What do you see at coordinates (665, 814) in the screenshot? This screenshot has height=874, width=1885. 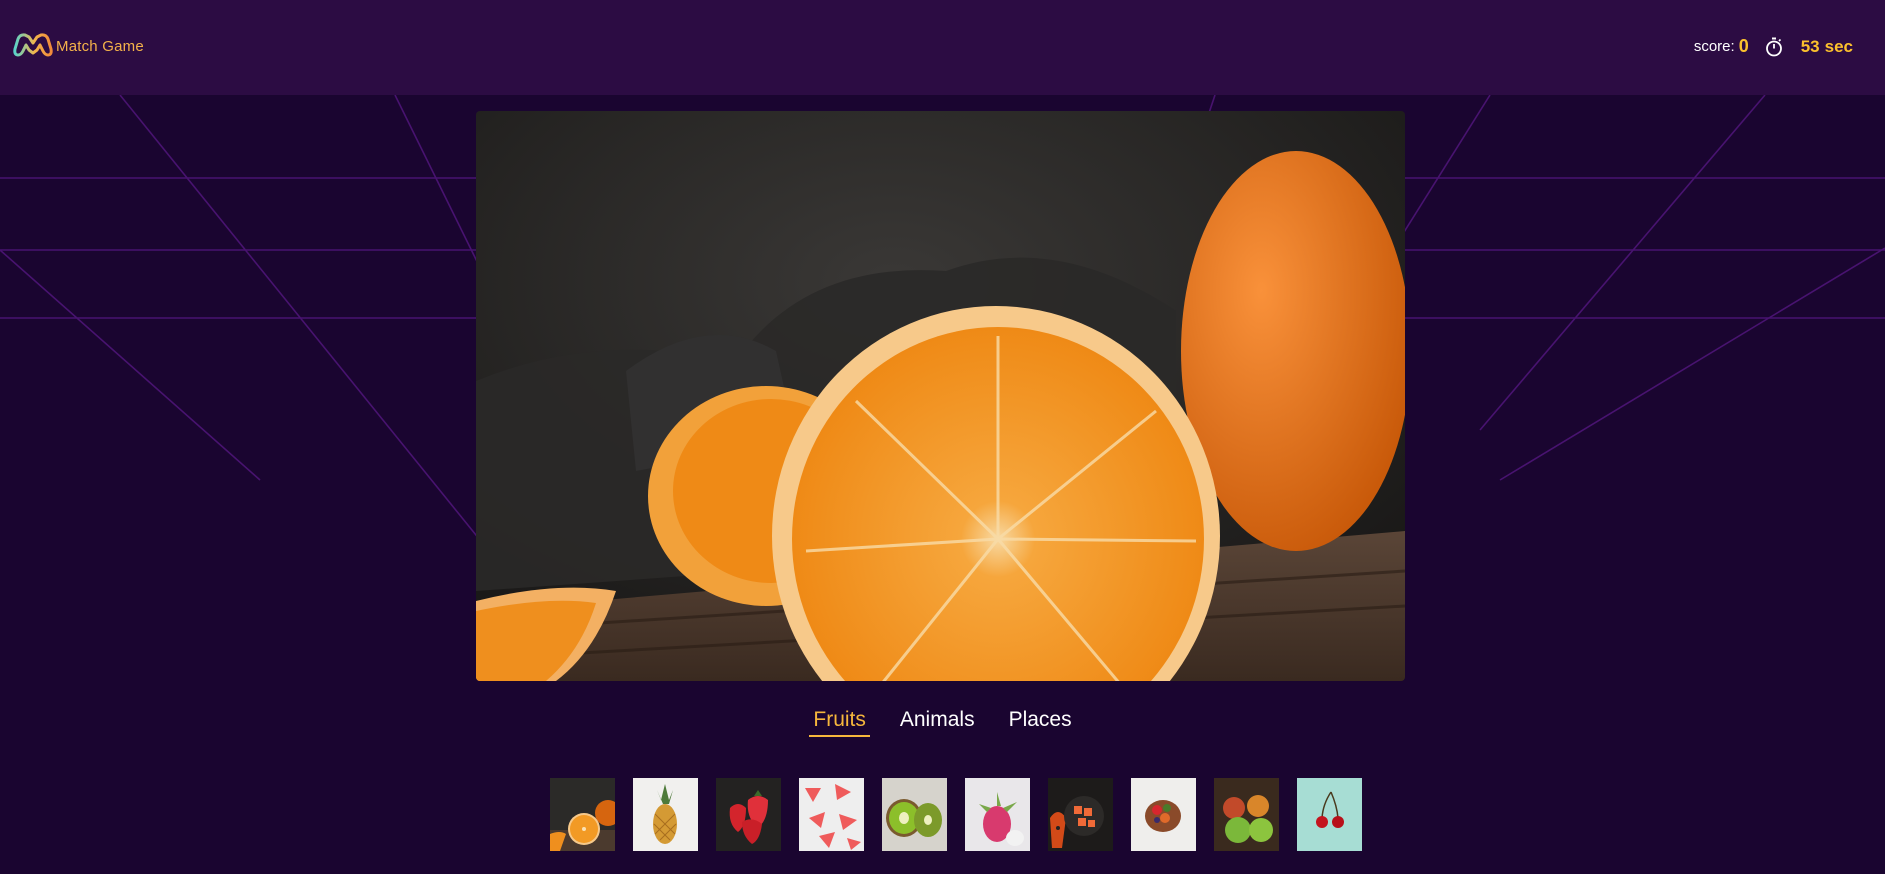 I see `thumbnail-pineapple` at bounding box center [665, 814].